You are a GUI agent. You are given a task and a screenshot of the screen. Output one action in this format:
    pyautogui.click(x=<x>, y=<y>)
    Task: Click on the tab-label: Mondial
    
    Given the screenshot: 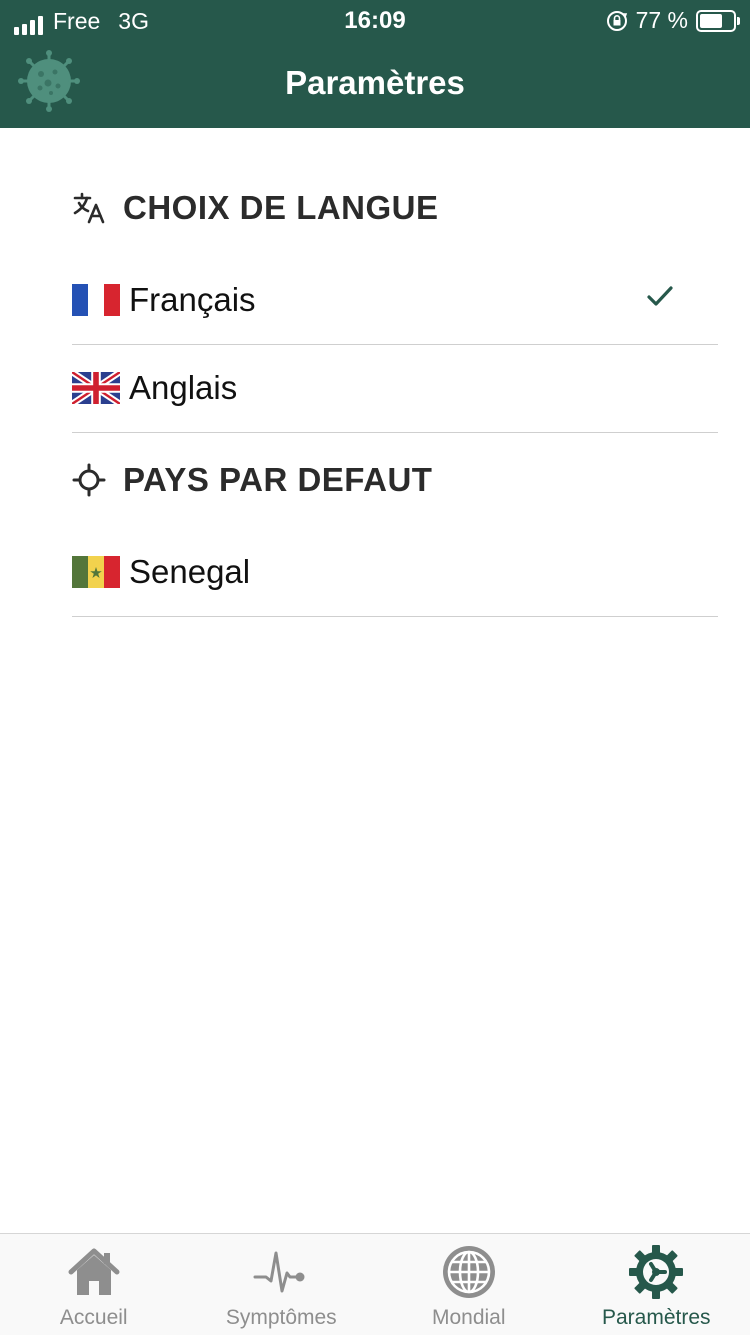 What is the action you would take?
    pyautogui.click(x=469, y=1318)
    